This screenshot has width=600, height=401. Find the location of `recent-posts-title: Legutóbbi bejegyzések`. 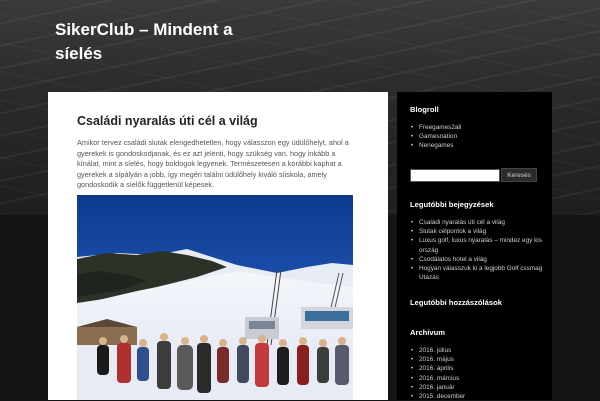

recent-posts-title: Legutóbbi bejegyzések is located at coordinates (452, 204).